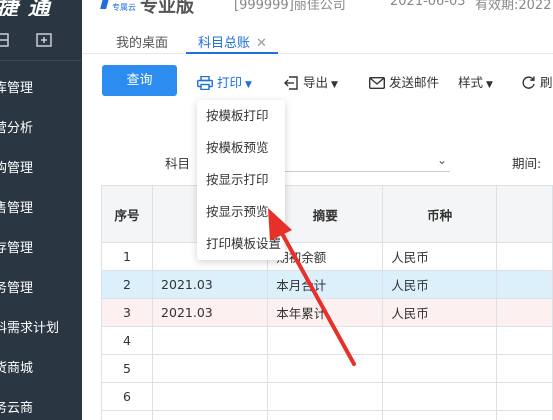  What do you see at coordinates (312, 287) in the screenshot?
I see `annotation-arrow` at bounding box center [312, 287].